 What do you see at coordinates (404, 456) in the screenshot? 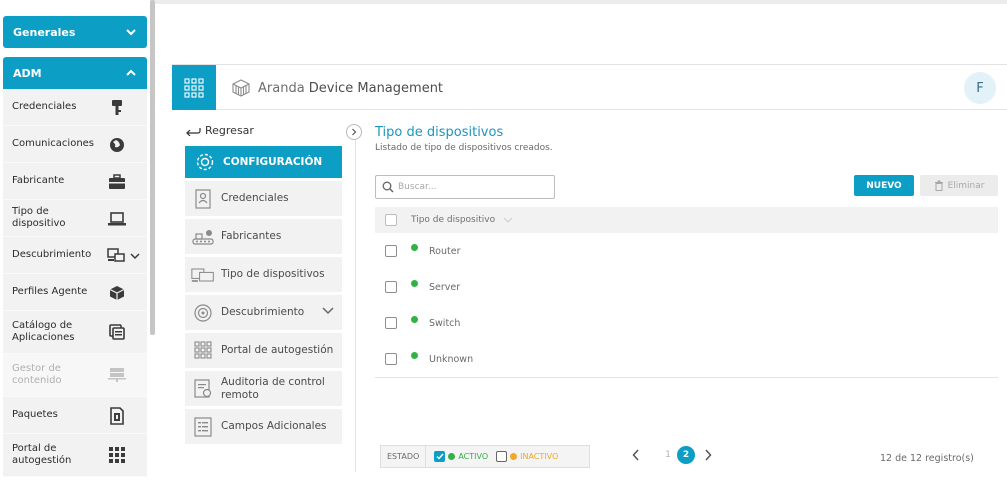
I see `status-filter-label: ESTADO` at bounding box center [404, 456].